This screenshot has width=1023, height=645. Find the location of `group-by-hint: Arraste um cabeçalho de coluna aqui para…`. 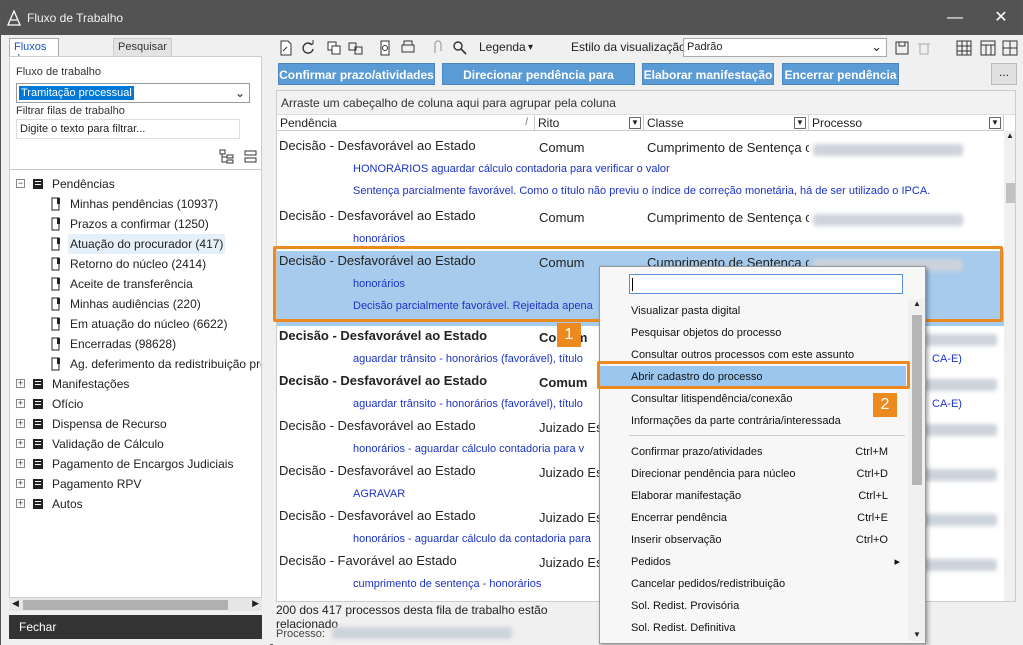

group-by-hint: Arraste um cabeçalho de coluna aqui para… is located at coordinates (646, 103).